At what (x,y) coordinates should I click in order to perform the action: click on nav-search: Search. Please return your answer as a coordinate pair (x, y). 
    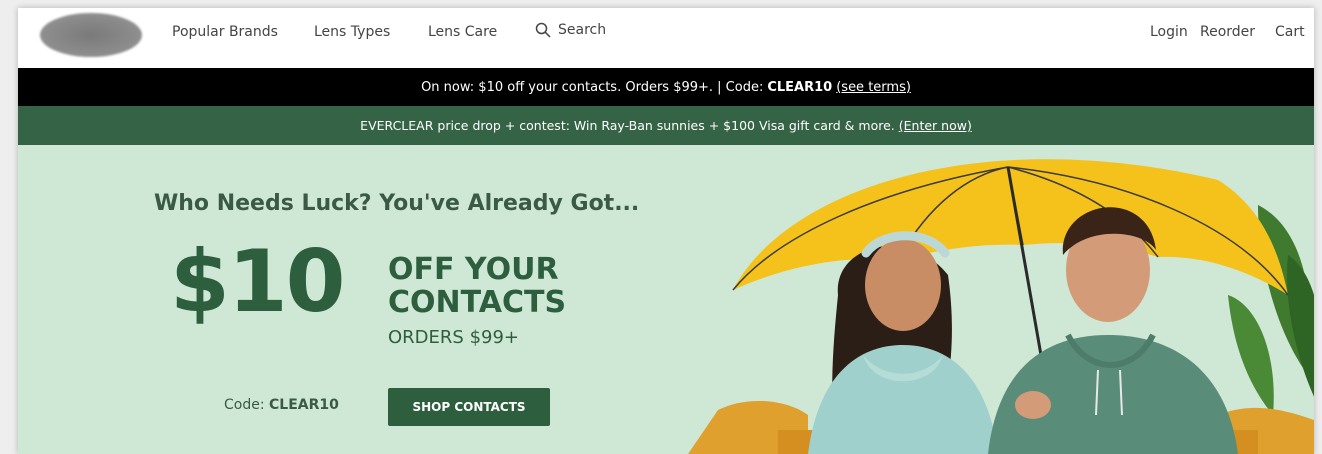
    Looking at the image, I should click on (570, 30).